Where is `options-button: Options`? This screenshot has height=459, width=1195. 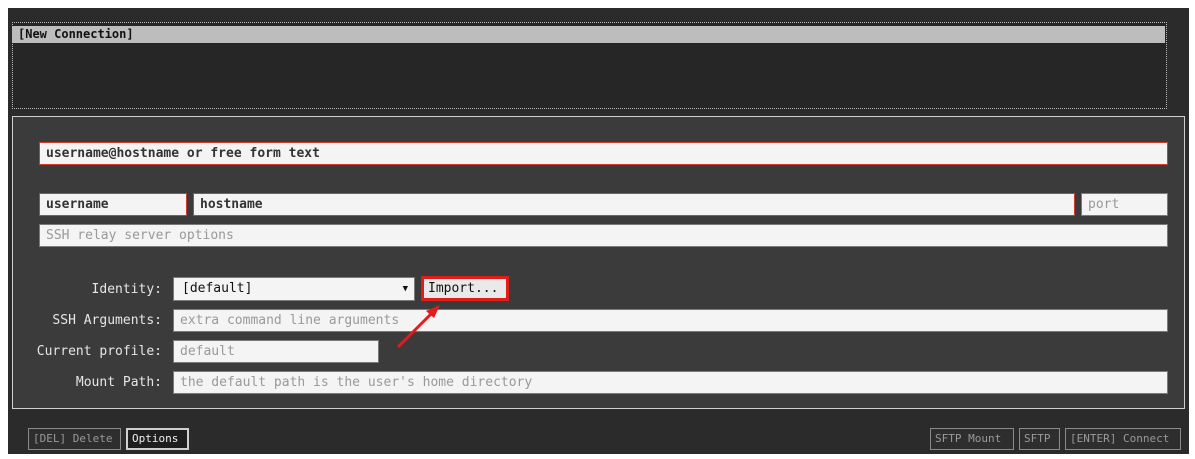
options-button: Options is located at coordinates (157, 439).